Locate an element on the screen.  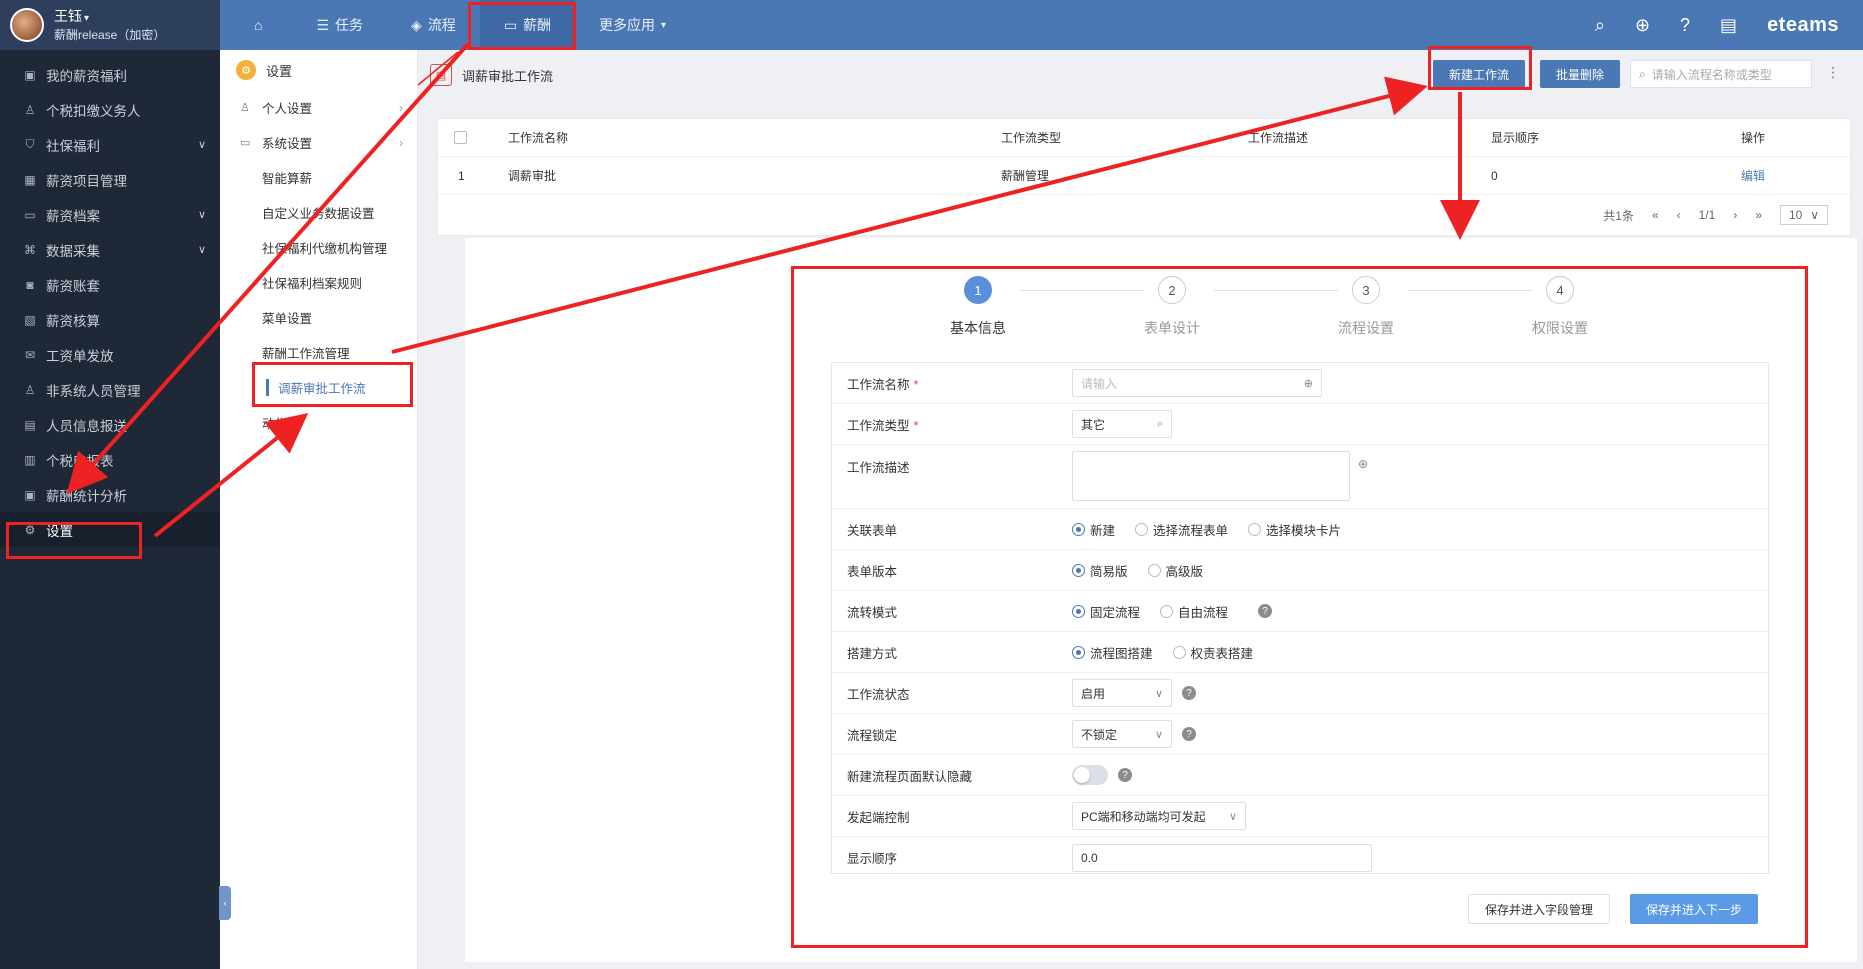
shield-icon: ⛉ is located at coordinates (30, 144).